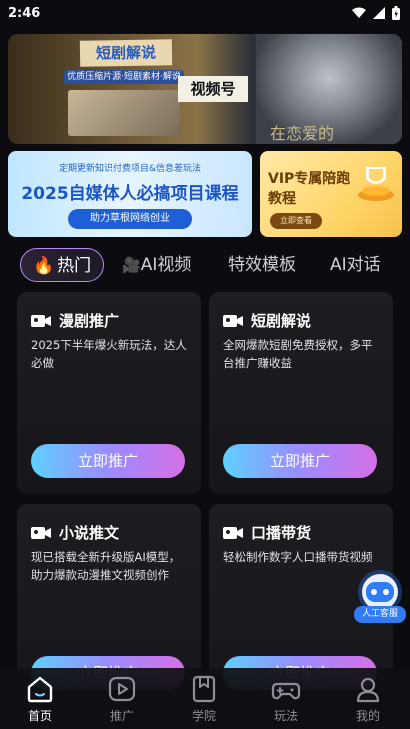  I want to click on banner-right-text: 在恋爱的, so click(302, 133).